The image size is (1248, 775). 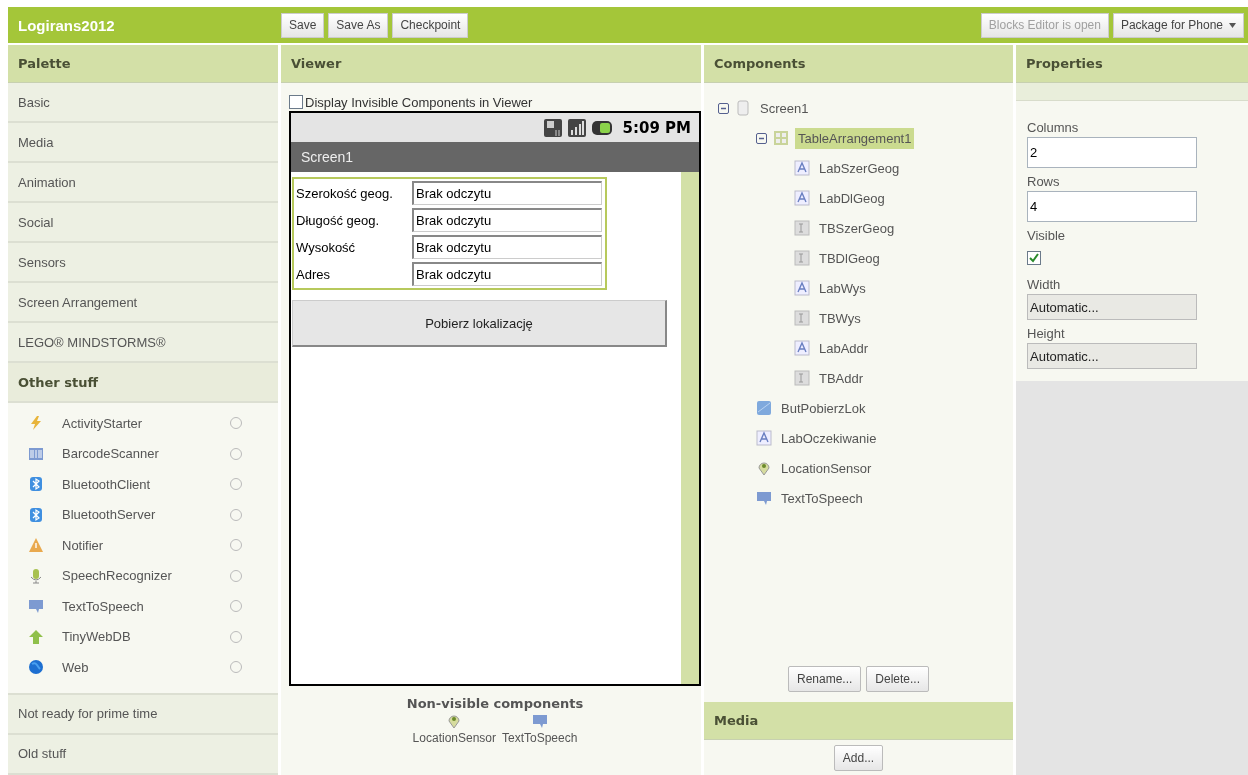 I want to click on property-field: 4, so click(x=1112, y=206).